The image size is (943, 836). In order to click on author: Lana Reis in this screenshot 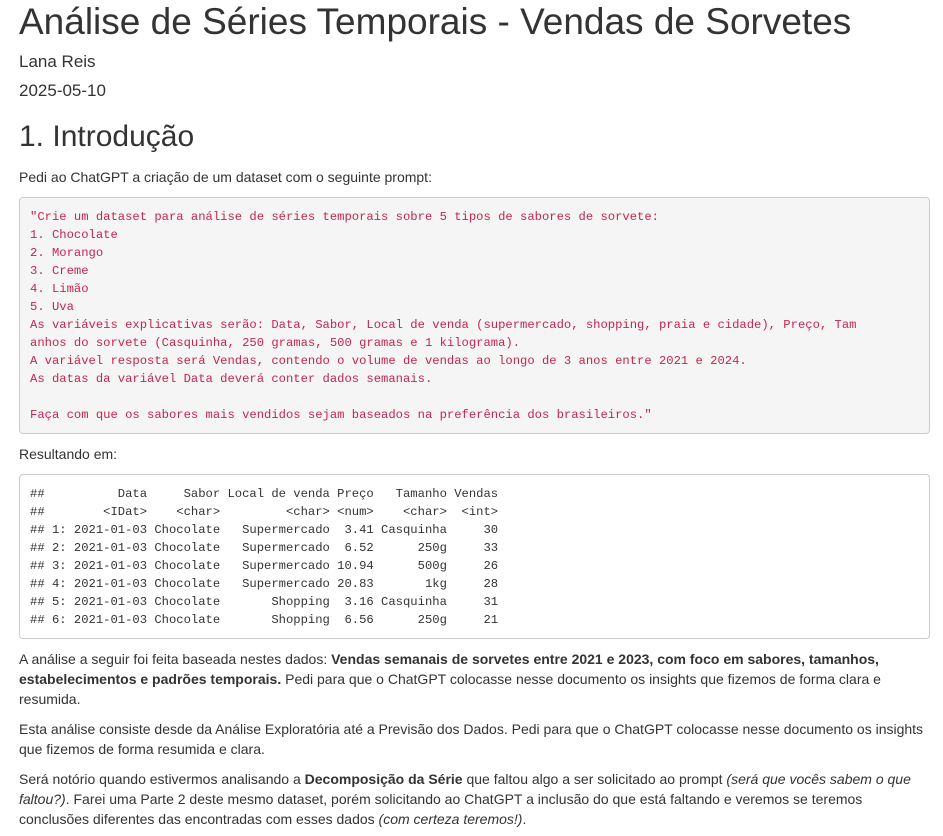, I will do `click(57, 61)`.